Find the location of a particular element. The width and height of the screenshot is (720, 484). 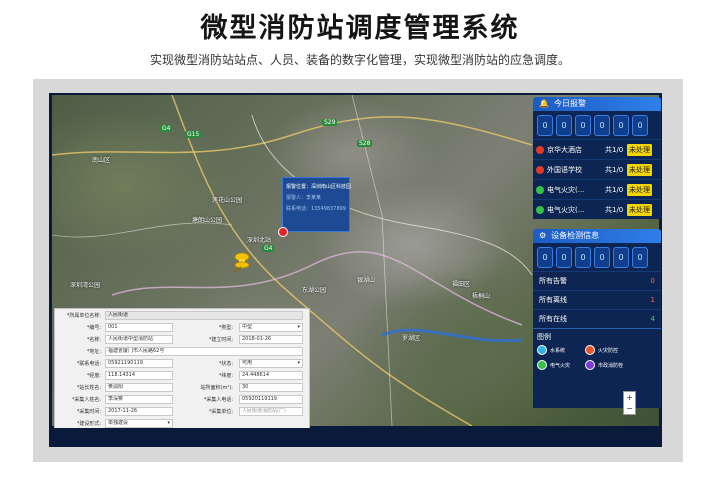

legend-item: 电气火灾 is located at coordinates (553, 365).